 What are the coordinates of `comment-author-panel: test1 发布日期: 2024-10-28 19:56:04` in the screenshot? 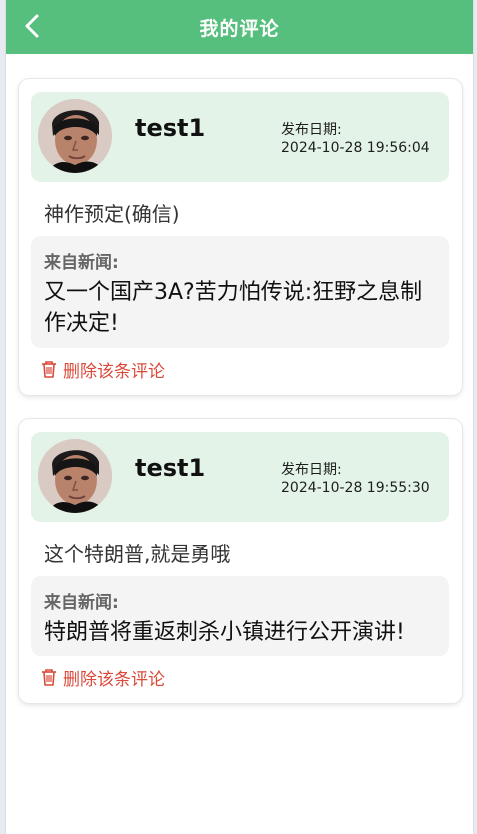 It's located at (240, 137).